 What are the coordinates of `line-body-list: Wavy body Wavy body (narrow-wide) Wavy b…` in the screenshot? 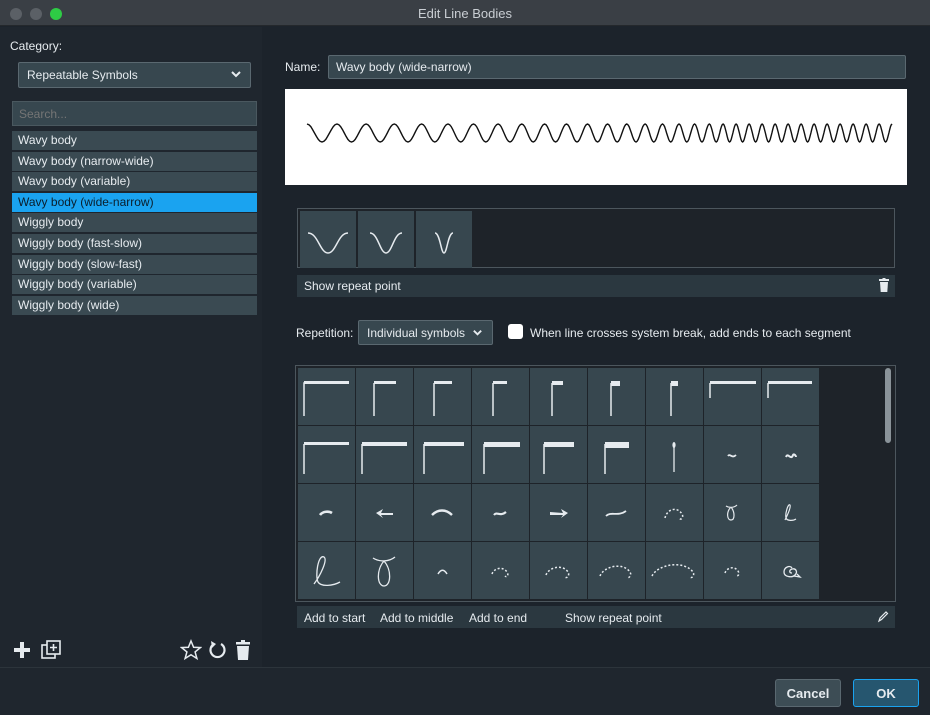 It's located at (134, 223).